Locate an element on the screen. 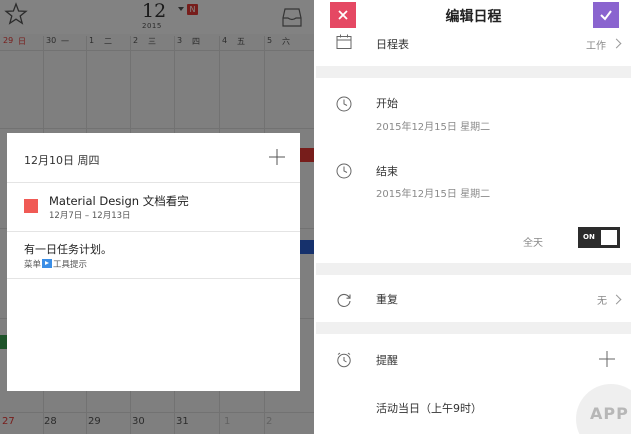  event-date-range: 12月7日 – 12月13日 is located at coordinates (90, 216).